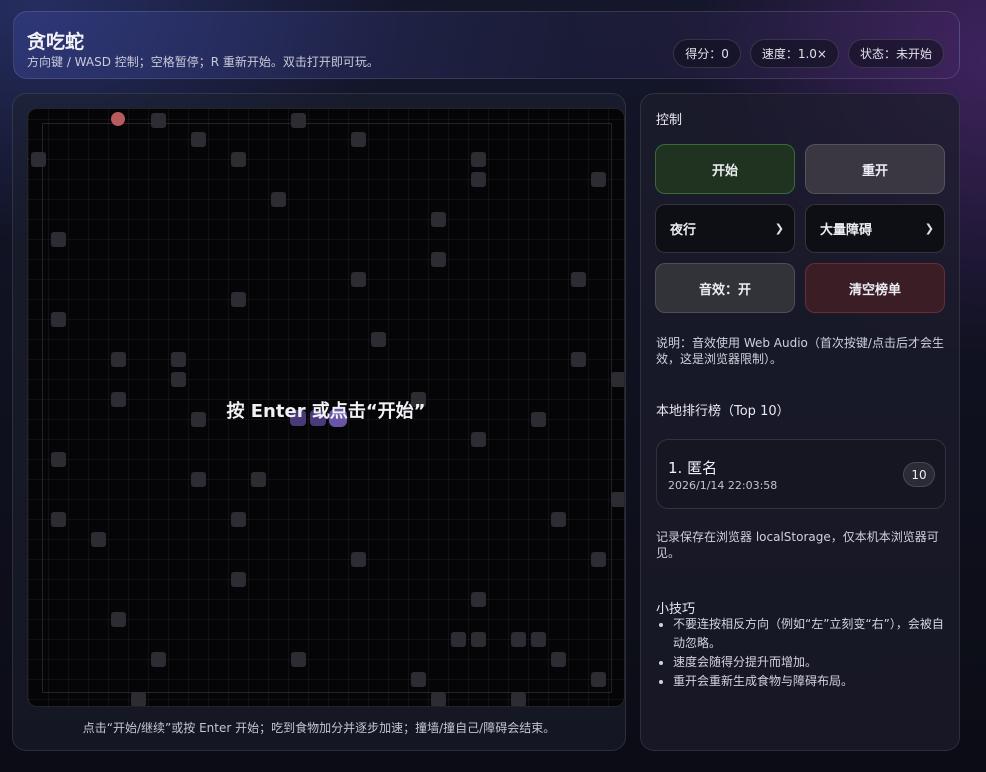 The image size is (986, 772). Describe the element at coordinates (794, 53) in the screenshot. I see `speed-badge: 速度：1.0×` at that location.